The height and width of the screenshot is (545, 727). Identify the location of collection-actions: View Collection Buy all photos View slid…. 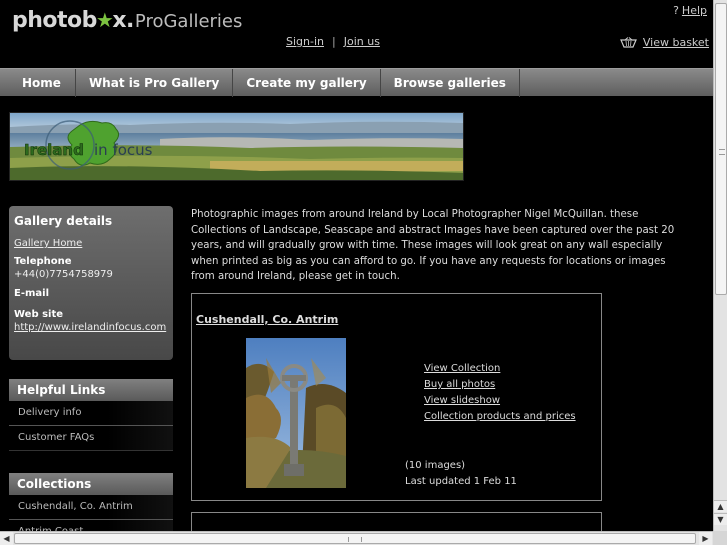
(500, 392).